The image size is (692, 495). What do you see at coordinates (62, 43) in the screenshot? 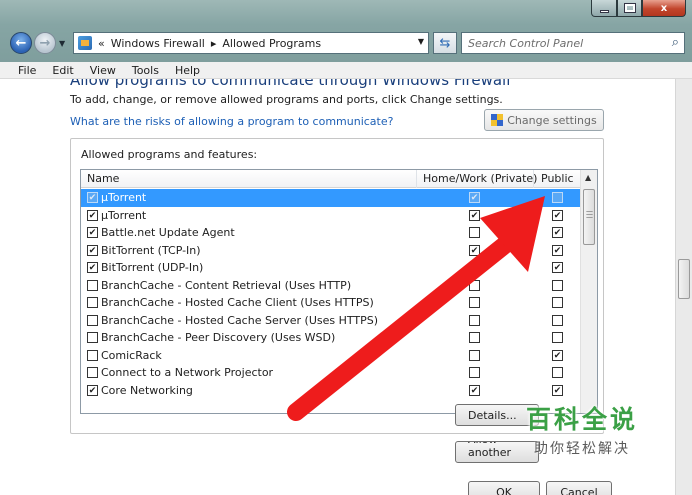
I see `recent-pages-dropdown-icon: ▼` at bounding box center [62, 43].